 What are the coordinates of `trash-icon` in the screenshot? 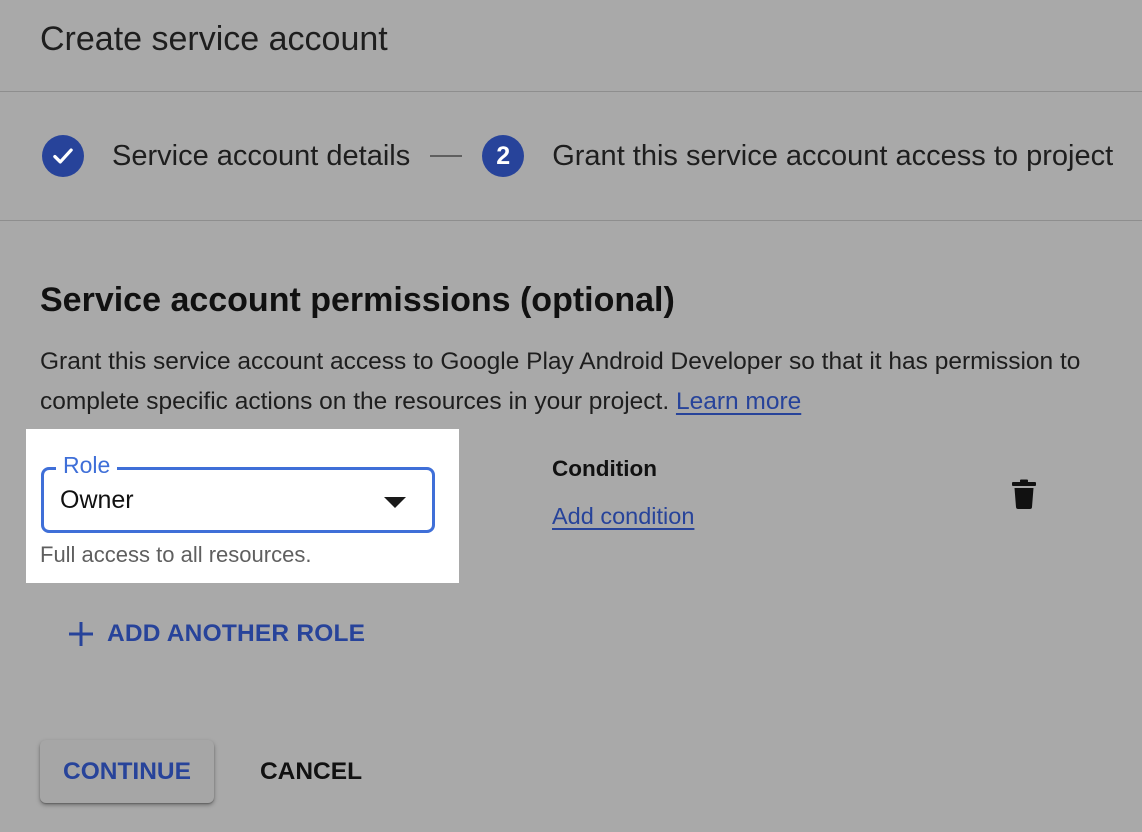 It's located at (1024, 494).